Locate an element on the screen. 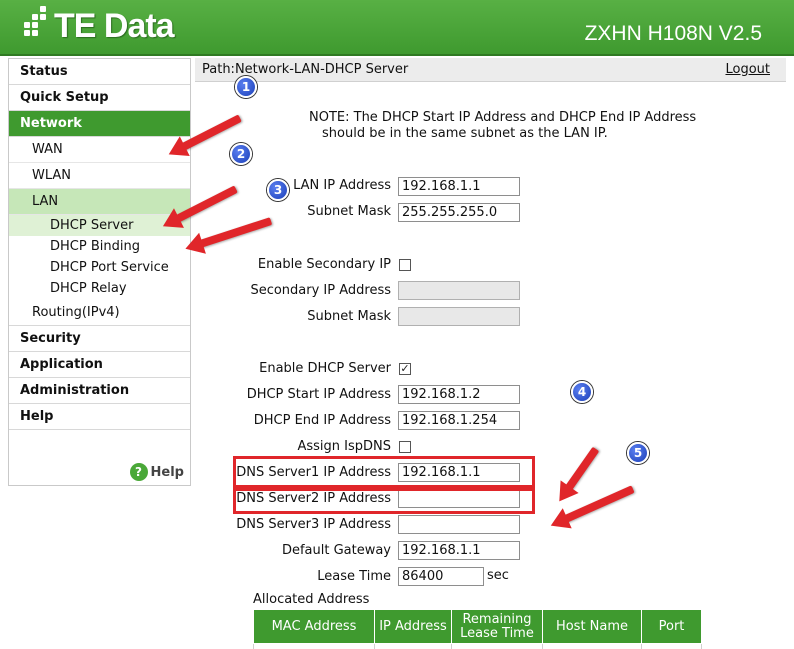 The height and width of the screenshot is (649, 794). sidebar-item-dhcp-relay: DHCP Relay is located at coordinates (99, 288).